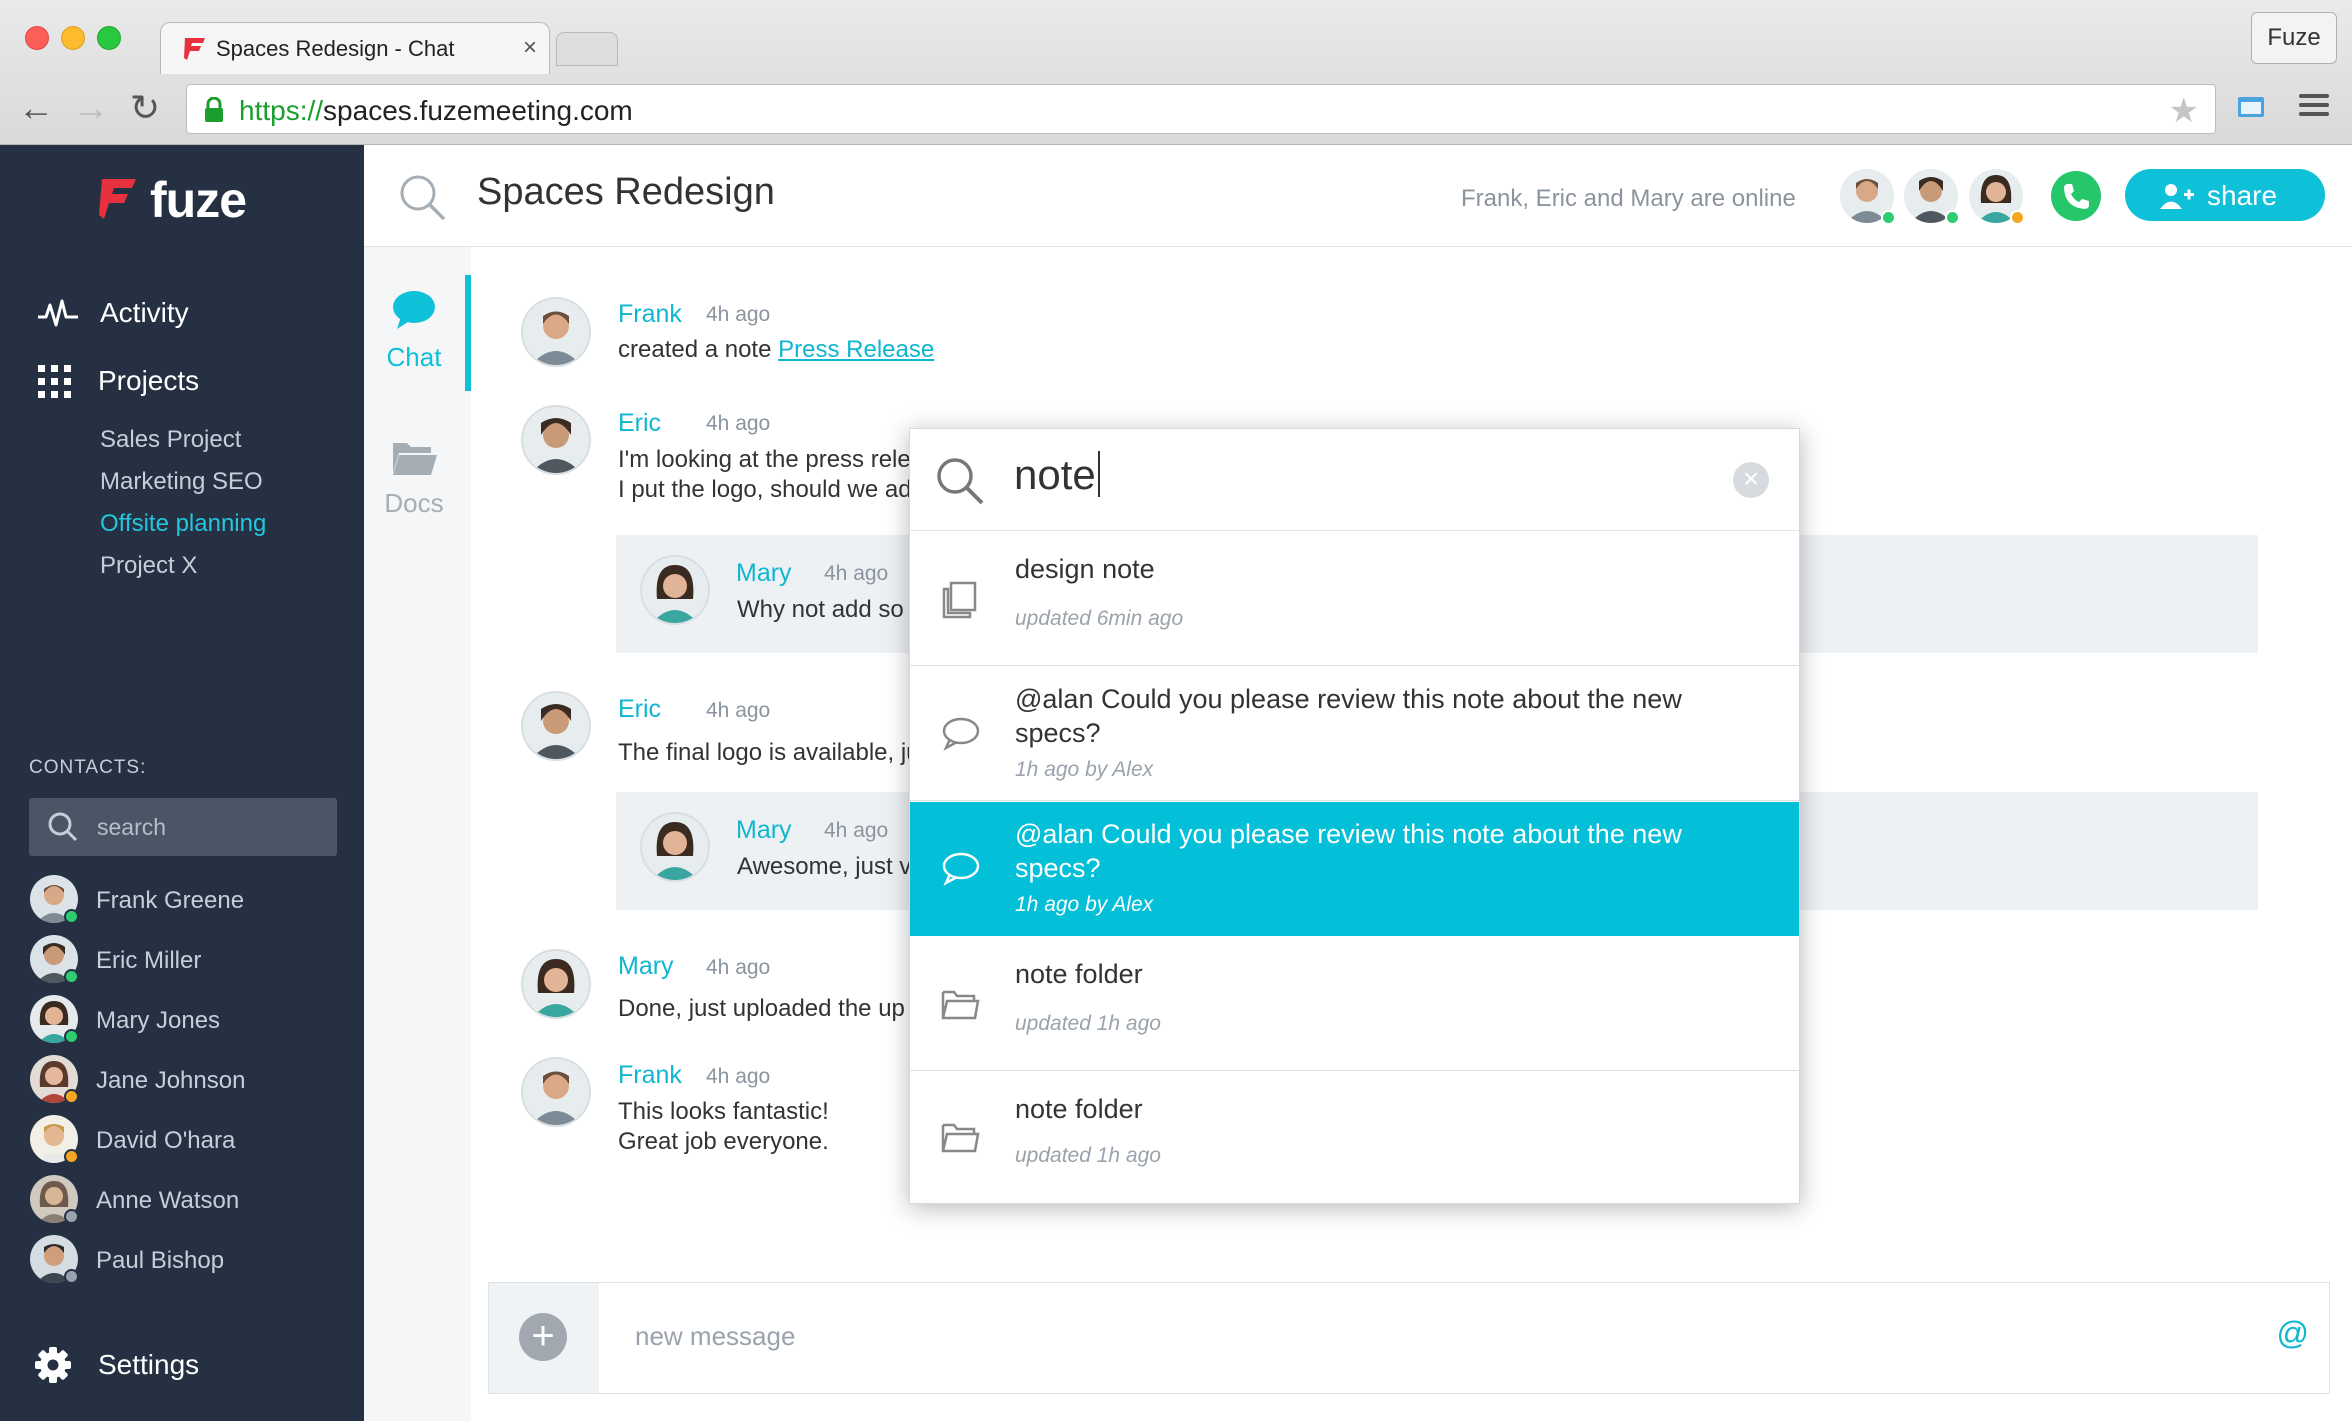  What do you see at coordinates (335, 48) in the screenshot?
I see `tab-title: Spaces Redesign - Chat` at bounding box center [335, 48].